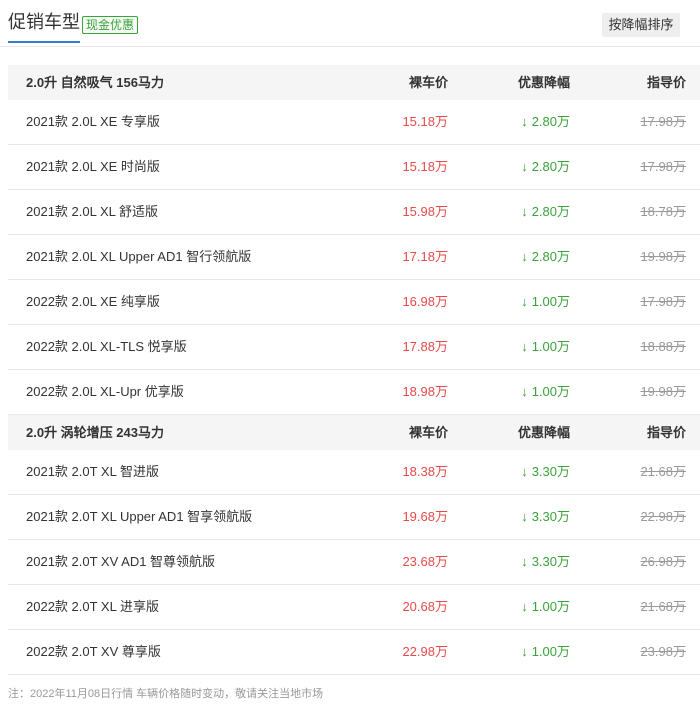 The image size is (700, 713). What do you see at coordinates (92, 472) in the screenshot?
I see `model-name: 2021款 2.0T XL 智进版` at bounding box center [92, 472].